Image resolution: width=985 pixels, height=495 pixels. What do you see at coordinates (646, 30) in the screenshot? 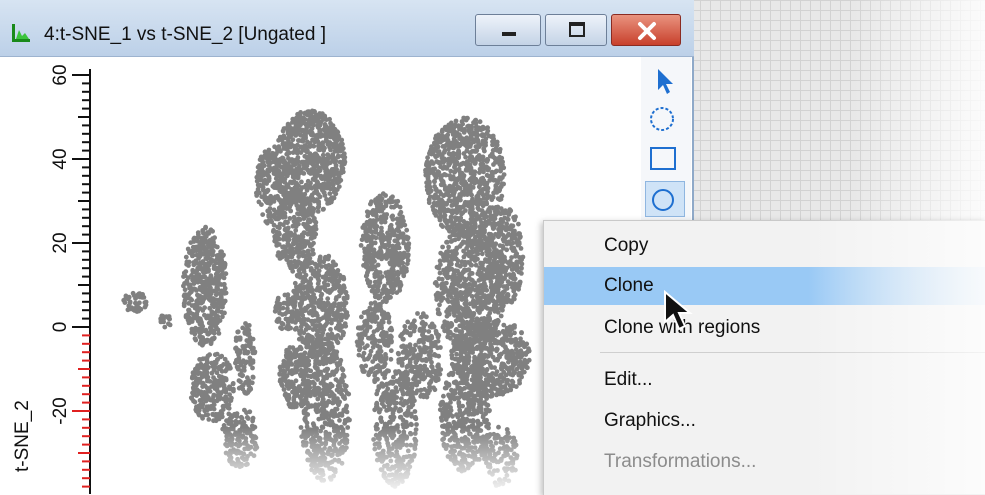
I see `close-button` at bounding box center [646, 30].